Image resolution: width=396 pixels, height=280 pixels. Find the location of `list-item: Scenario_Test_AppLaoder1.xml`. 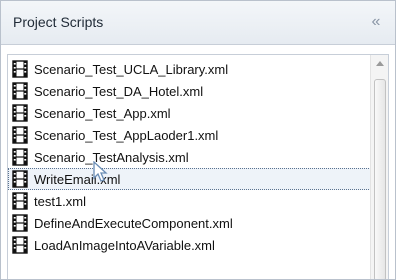

list-item: Scenario_Test_AppLaoder1.xml is located at coordinates (189, 135).